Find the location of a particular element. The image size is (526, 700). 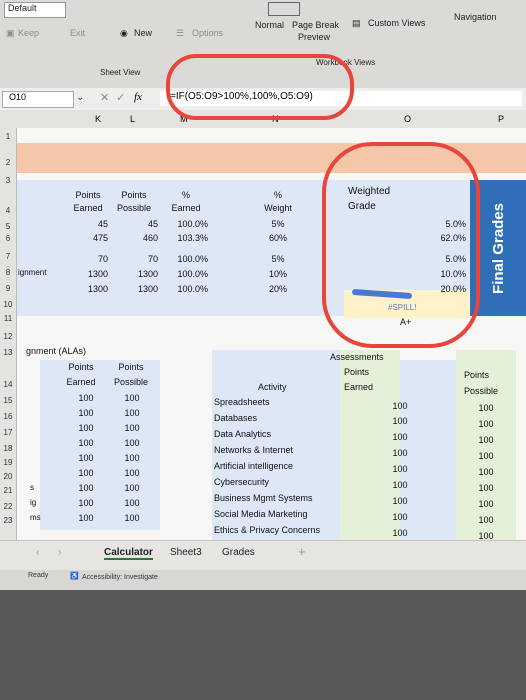

tab-sheet3: Sheet3 is located at coordinates (186, 552).